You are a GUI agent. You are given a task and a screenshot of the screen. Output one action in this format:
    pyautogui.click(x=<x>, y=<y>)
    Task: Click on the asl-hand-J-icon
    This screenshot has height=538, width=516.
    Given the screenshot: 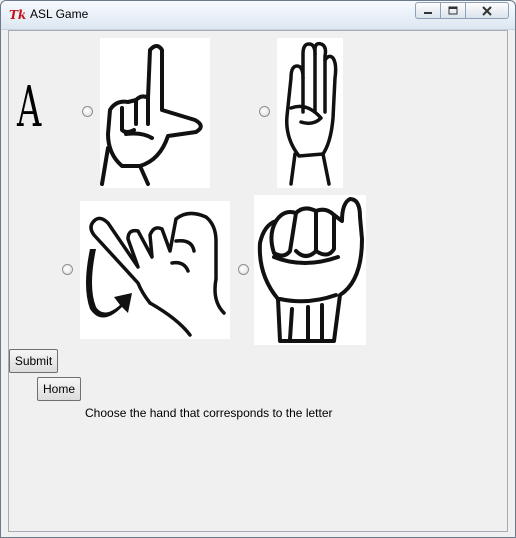 What is the action you would take?
    pyautogui.click(x=156, y=274)
    